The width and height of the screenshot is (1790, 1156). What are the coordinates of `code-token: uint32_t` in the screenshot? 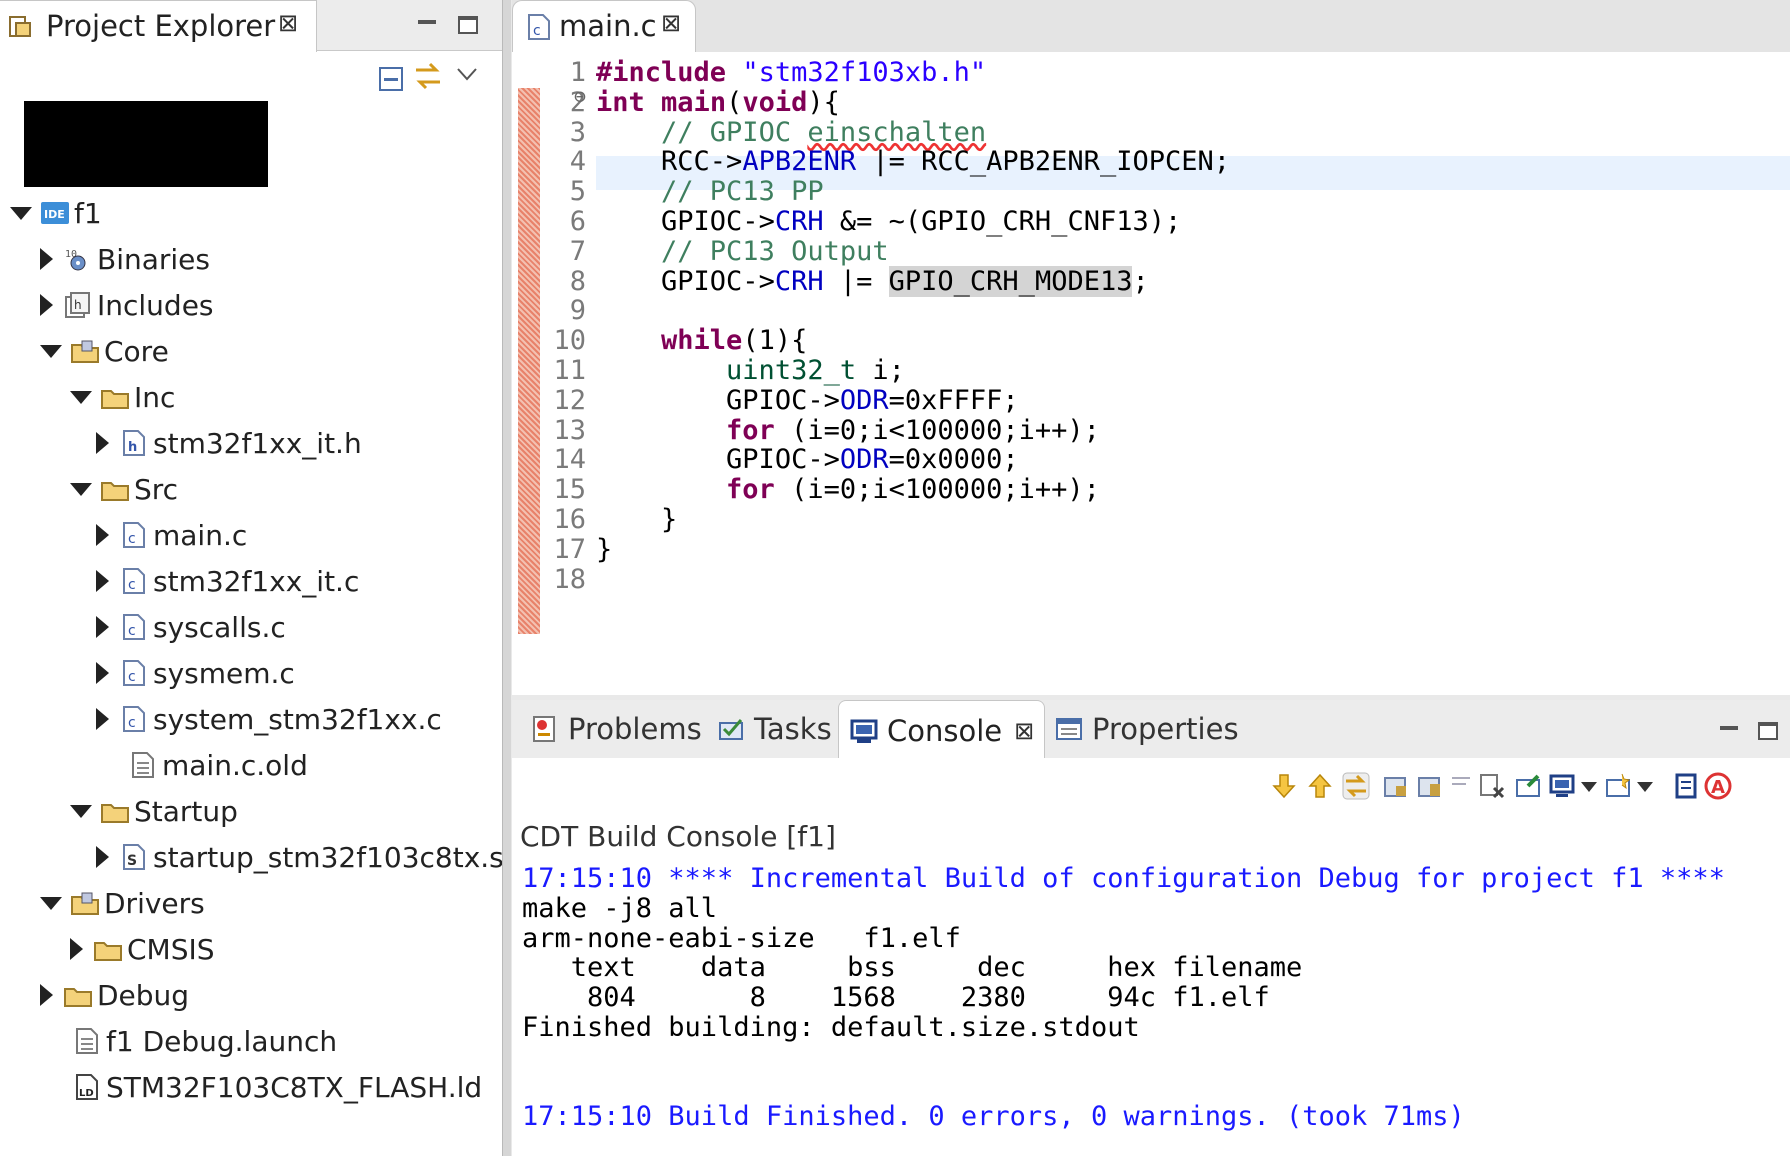 It's located at (791, 370).